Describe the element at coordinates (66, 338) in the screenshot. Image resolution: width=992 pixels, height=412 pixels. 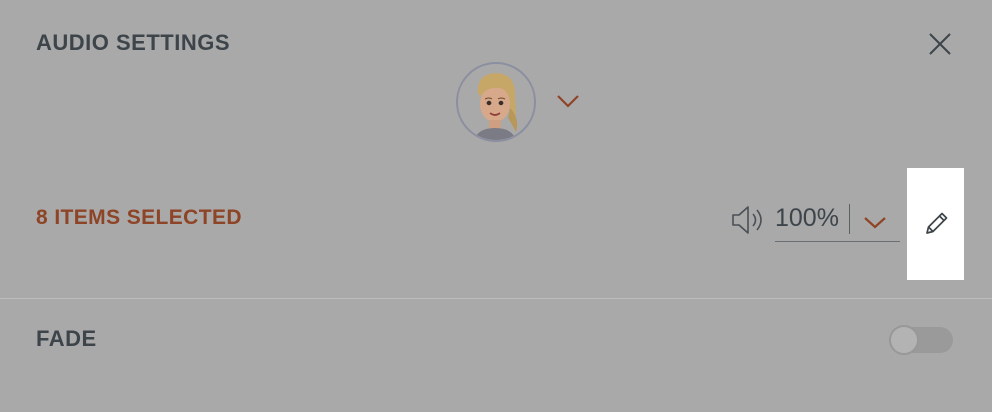
I see `fade-label: FADE` at that location.